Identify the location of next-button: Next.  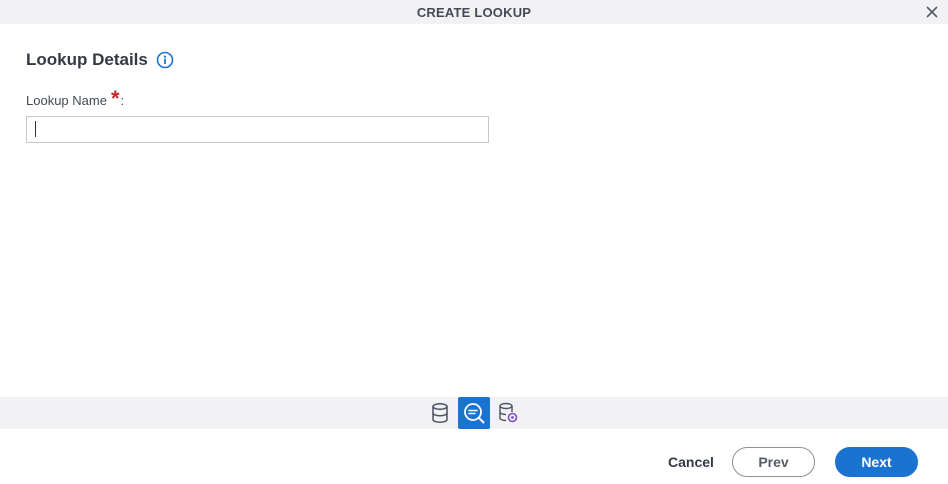
(876, 462).